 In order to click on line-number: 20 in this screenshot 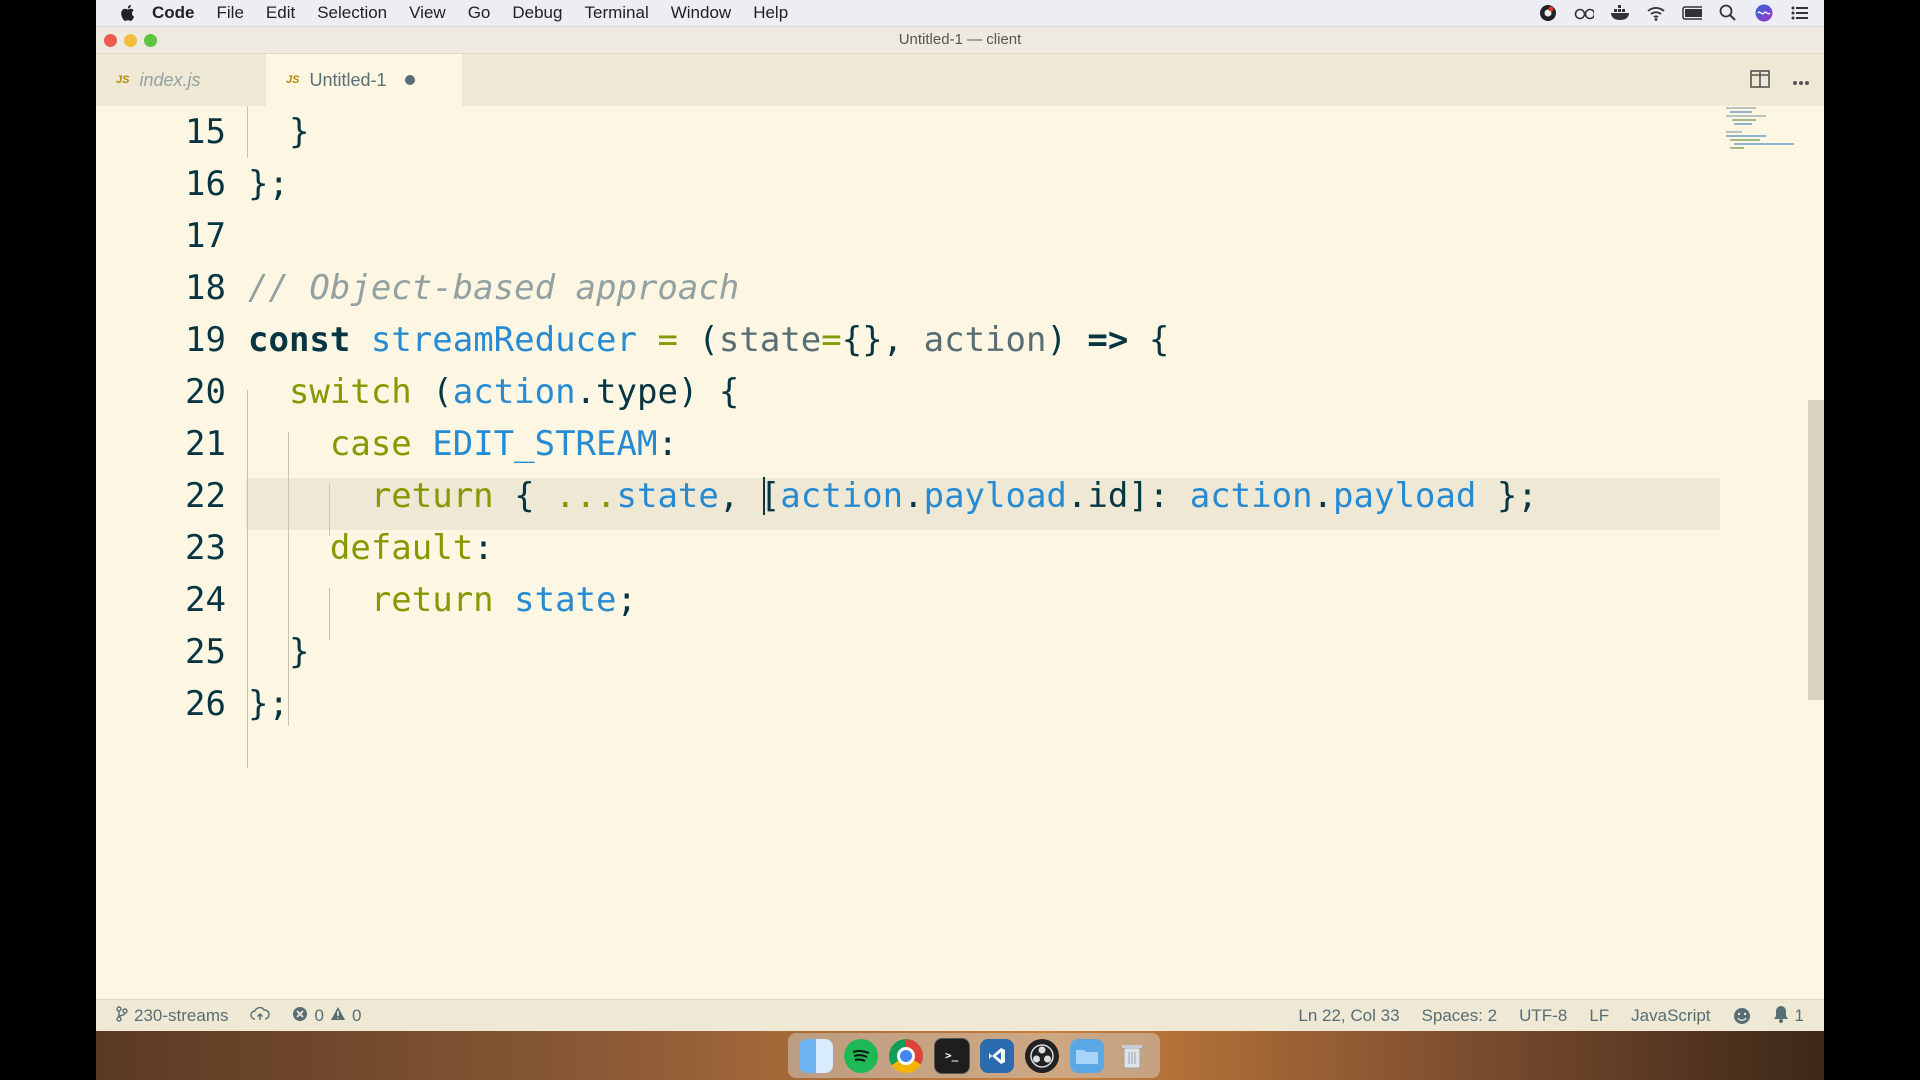, I will do `click(205, 392)`.